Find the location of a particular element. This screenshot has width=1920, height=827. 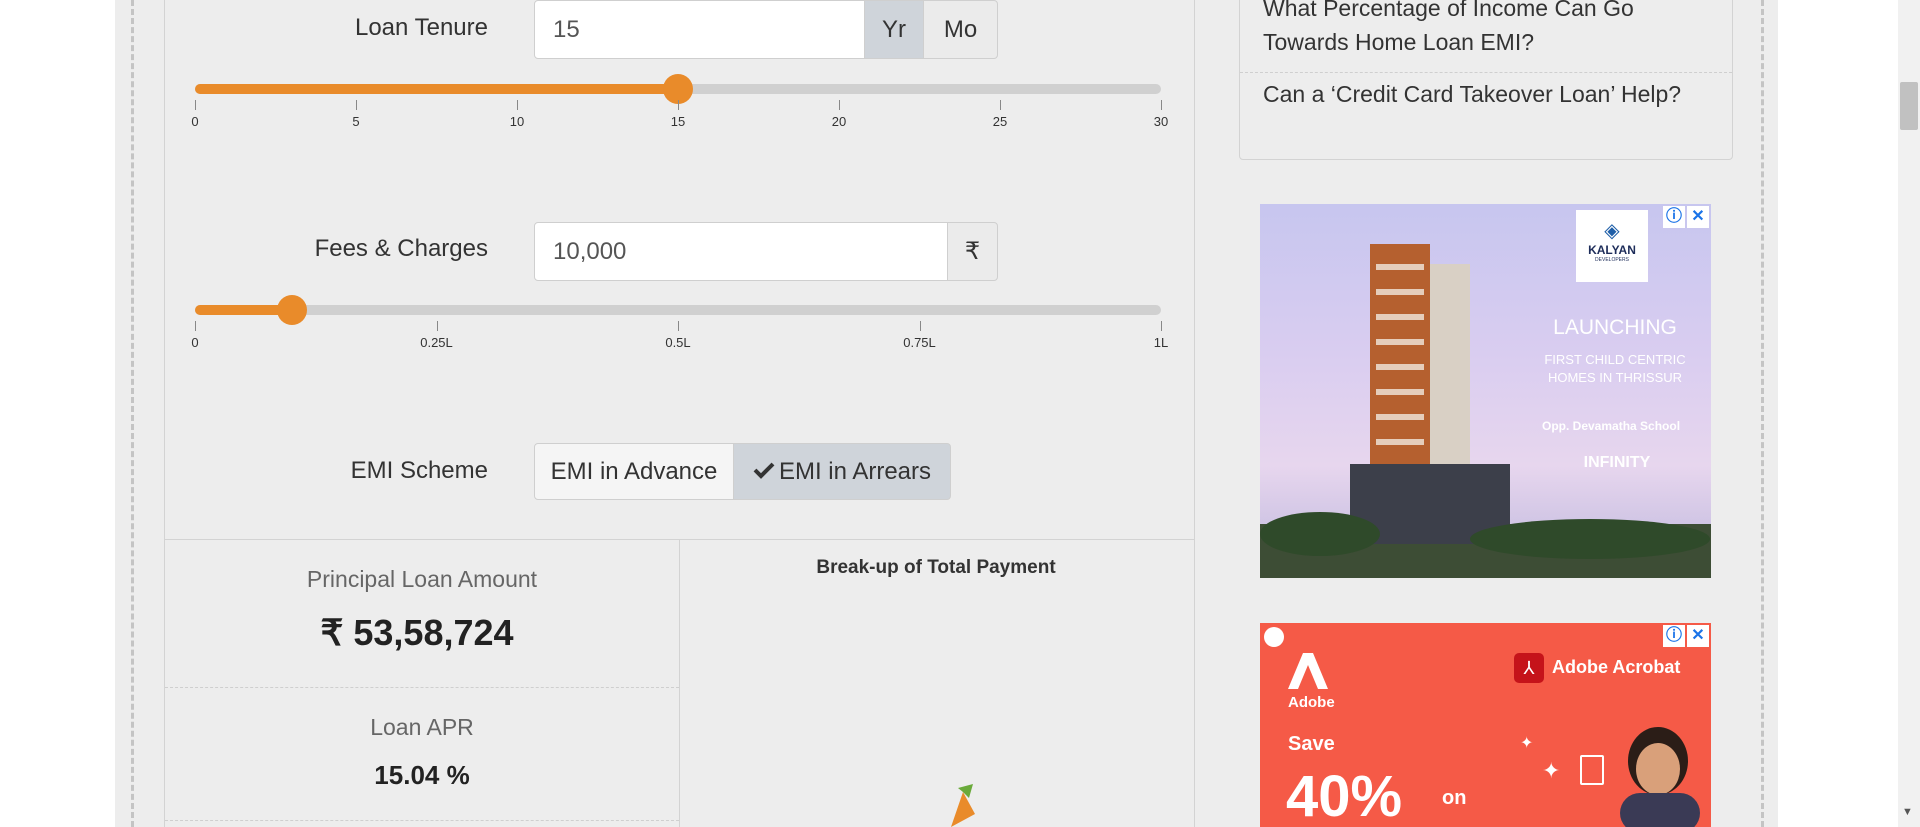

kalyan-logo: ◈ KALYAN DEVELOPERS is located at coordinates (1612, 246).